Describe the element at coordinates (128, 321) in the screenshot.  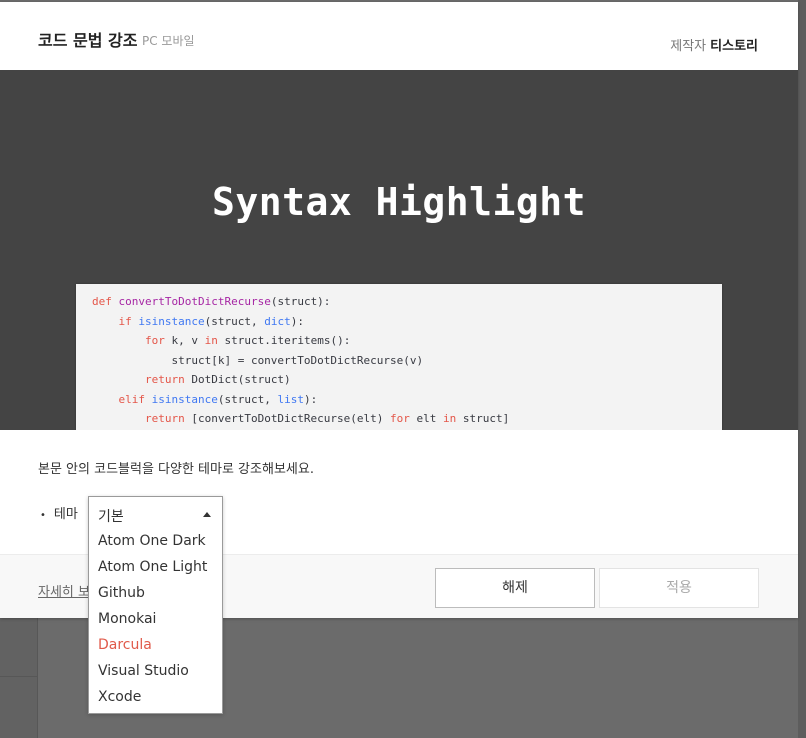
I see `code-token: if` at that location.